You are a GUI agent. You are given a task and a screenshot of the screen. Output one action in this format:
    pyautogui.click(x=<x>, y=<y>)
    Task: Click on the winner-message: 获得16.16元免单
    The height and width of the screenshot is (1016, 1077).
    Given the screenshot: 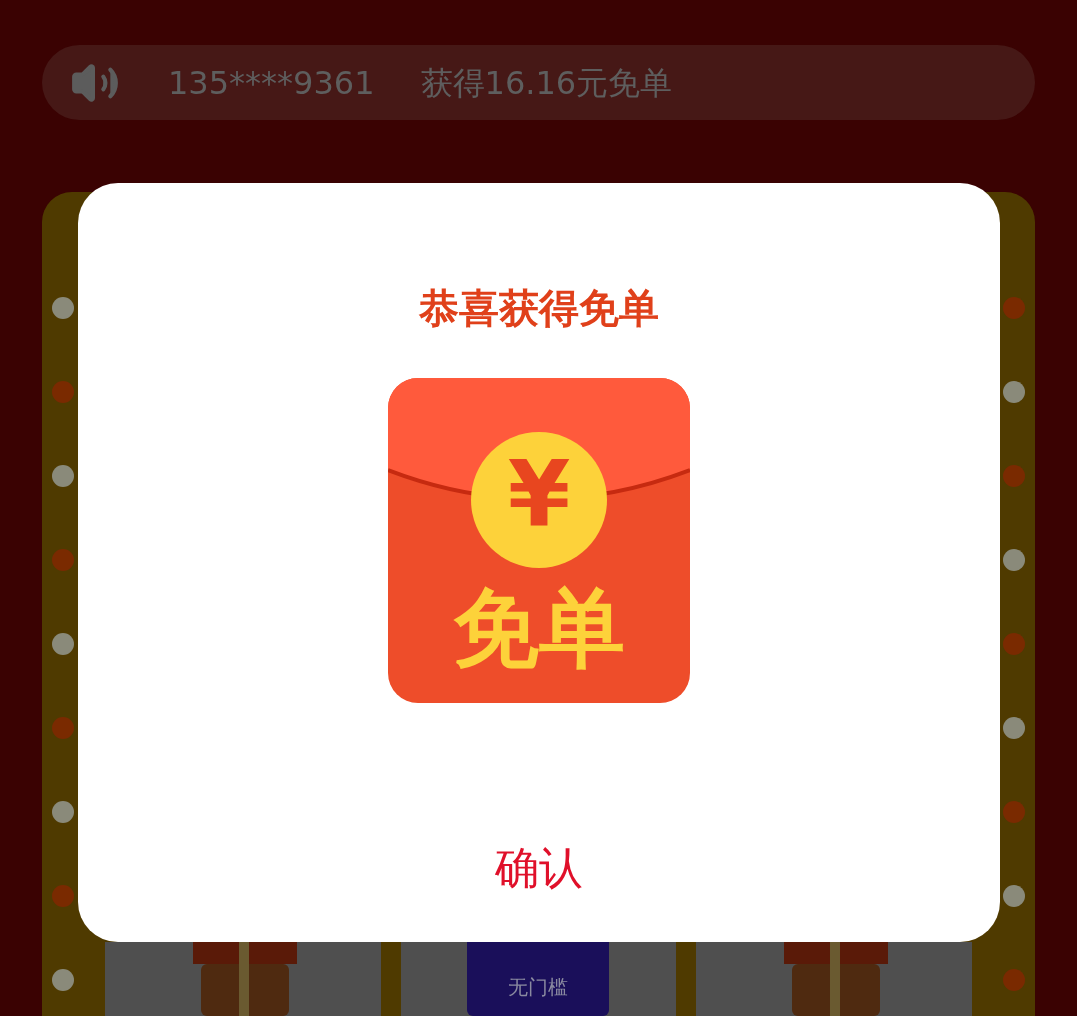 What is the action you would take?
    pyautogui.click(x=546, y=83)
    